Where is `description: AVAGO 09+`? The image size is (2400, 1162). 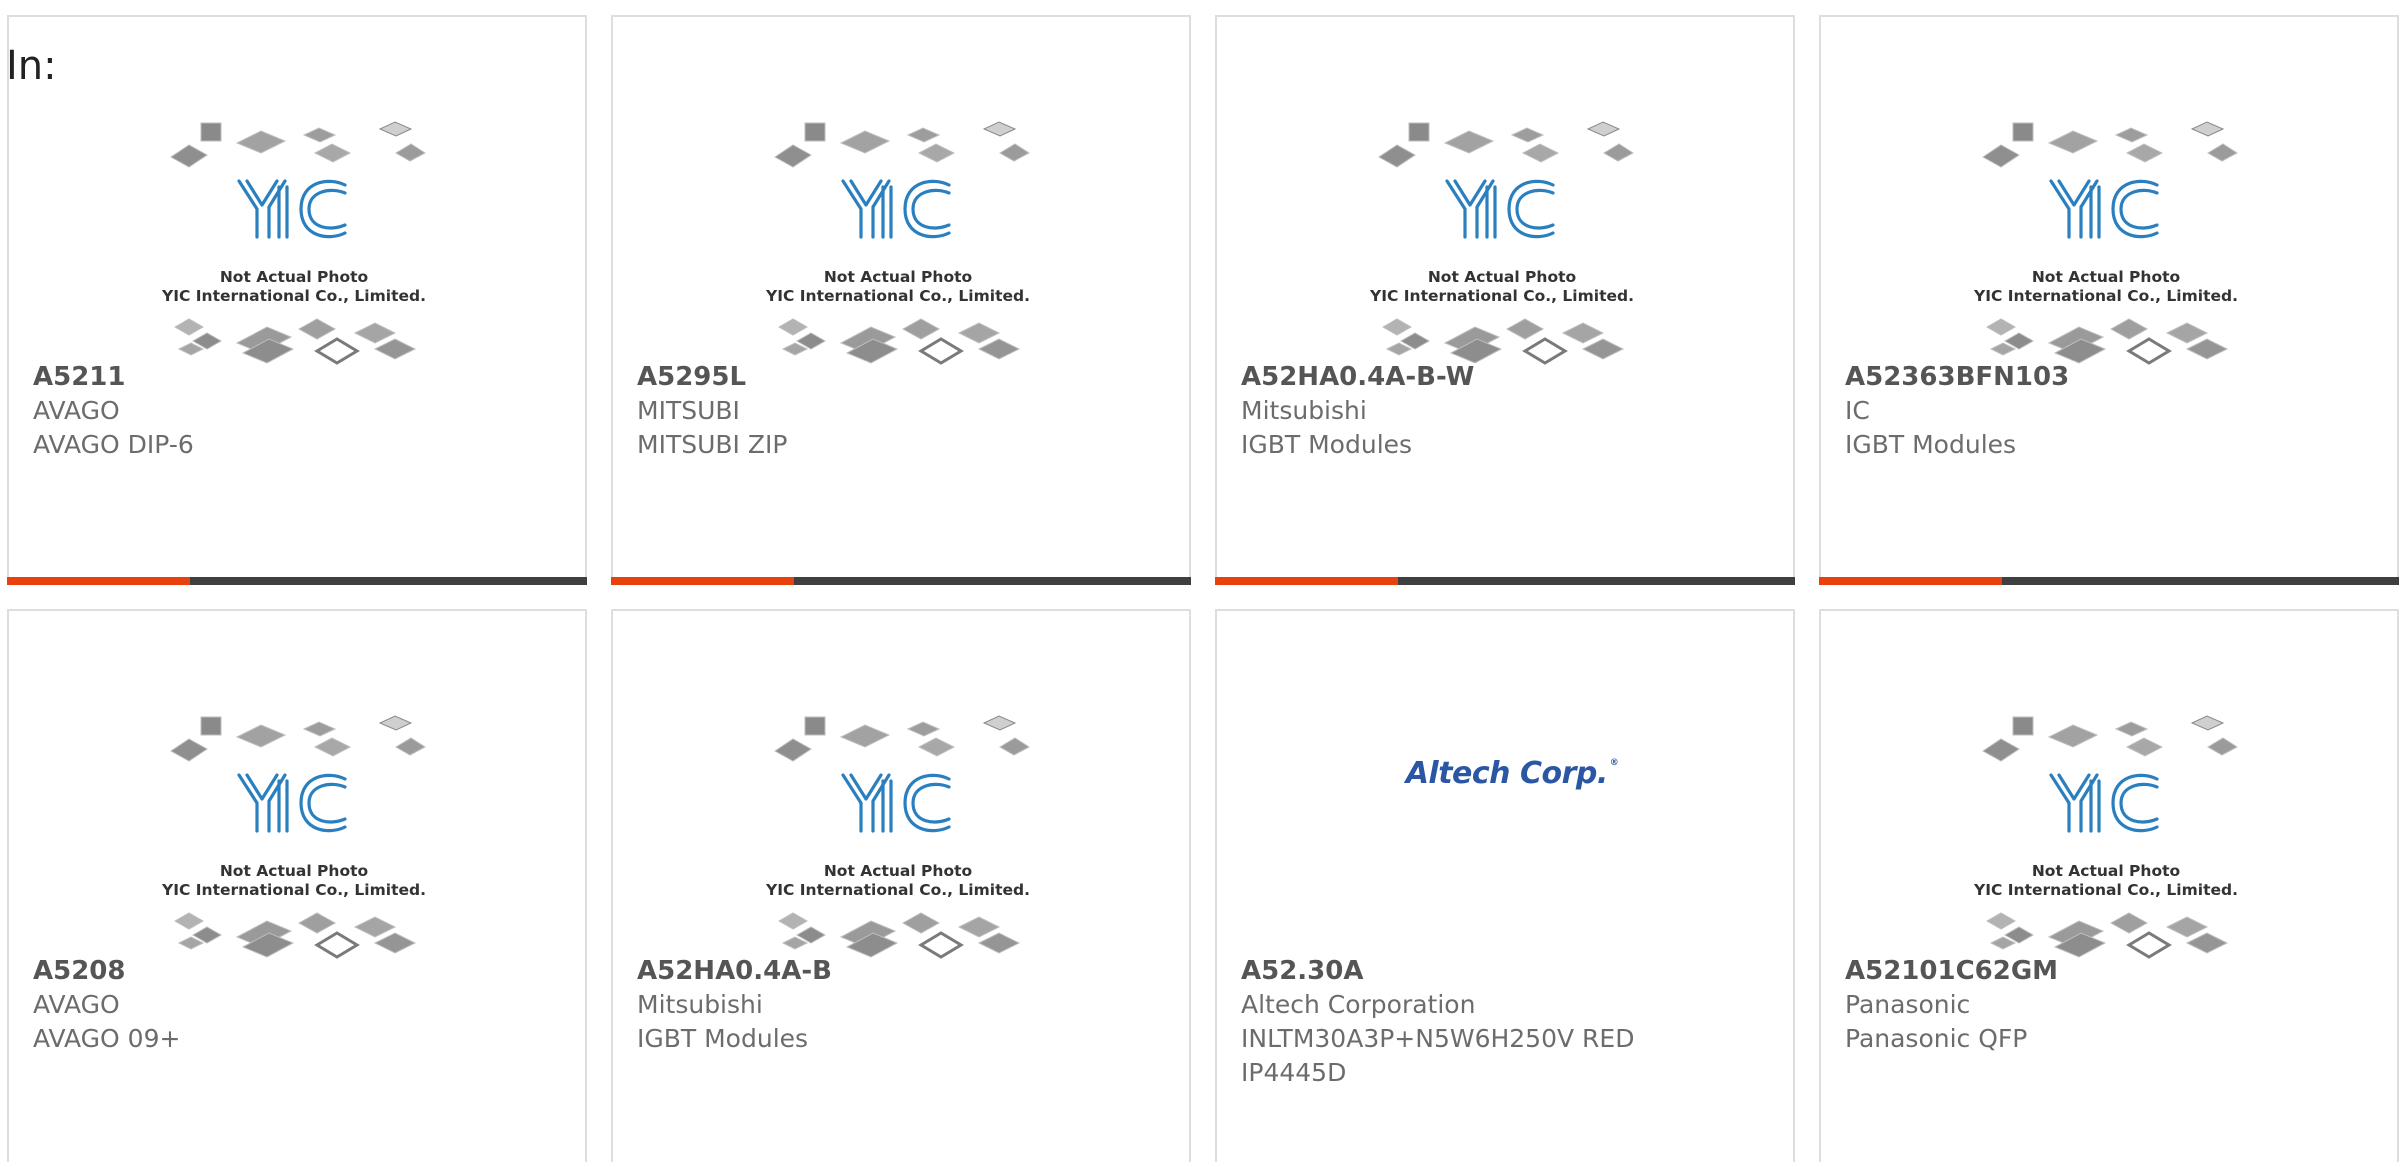 description: AVAGO 09+ is located at coordinates (107, 1038).